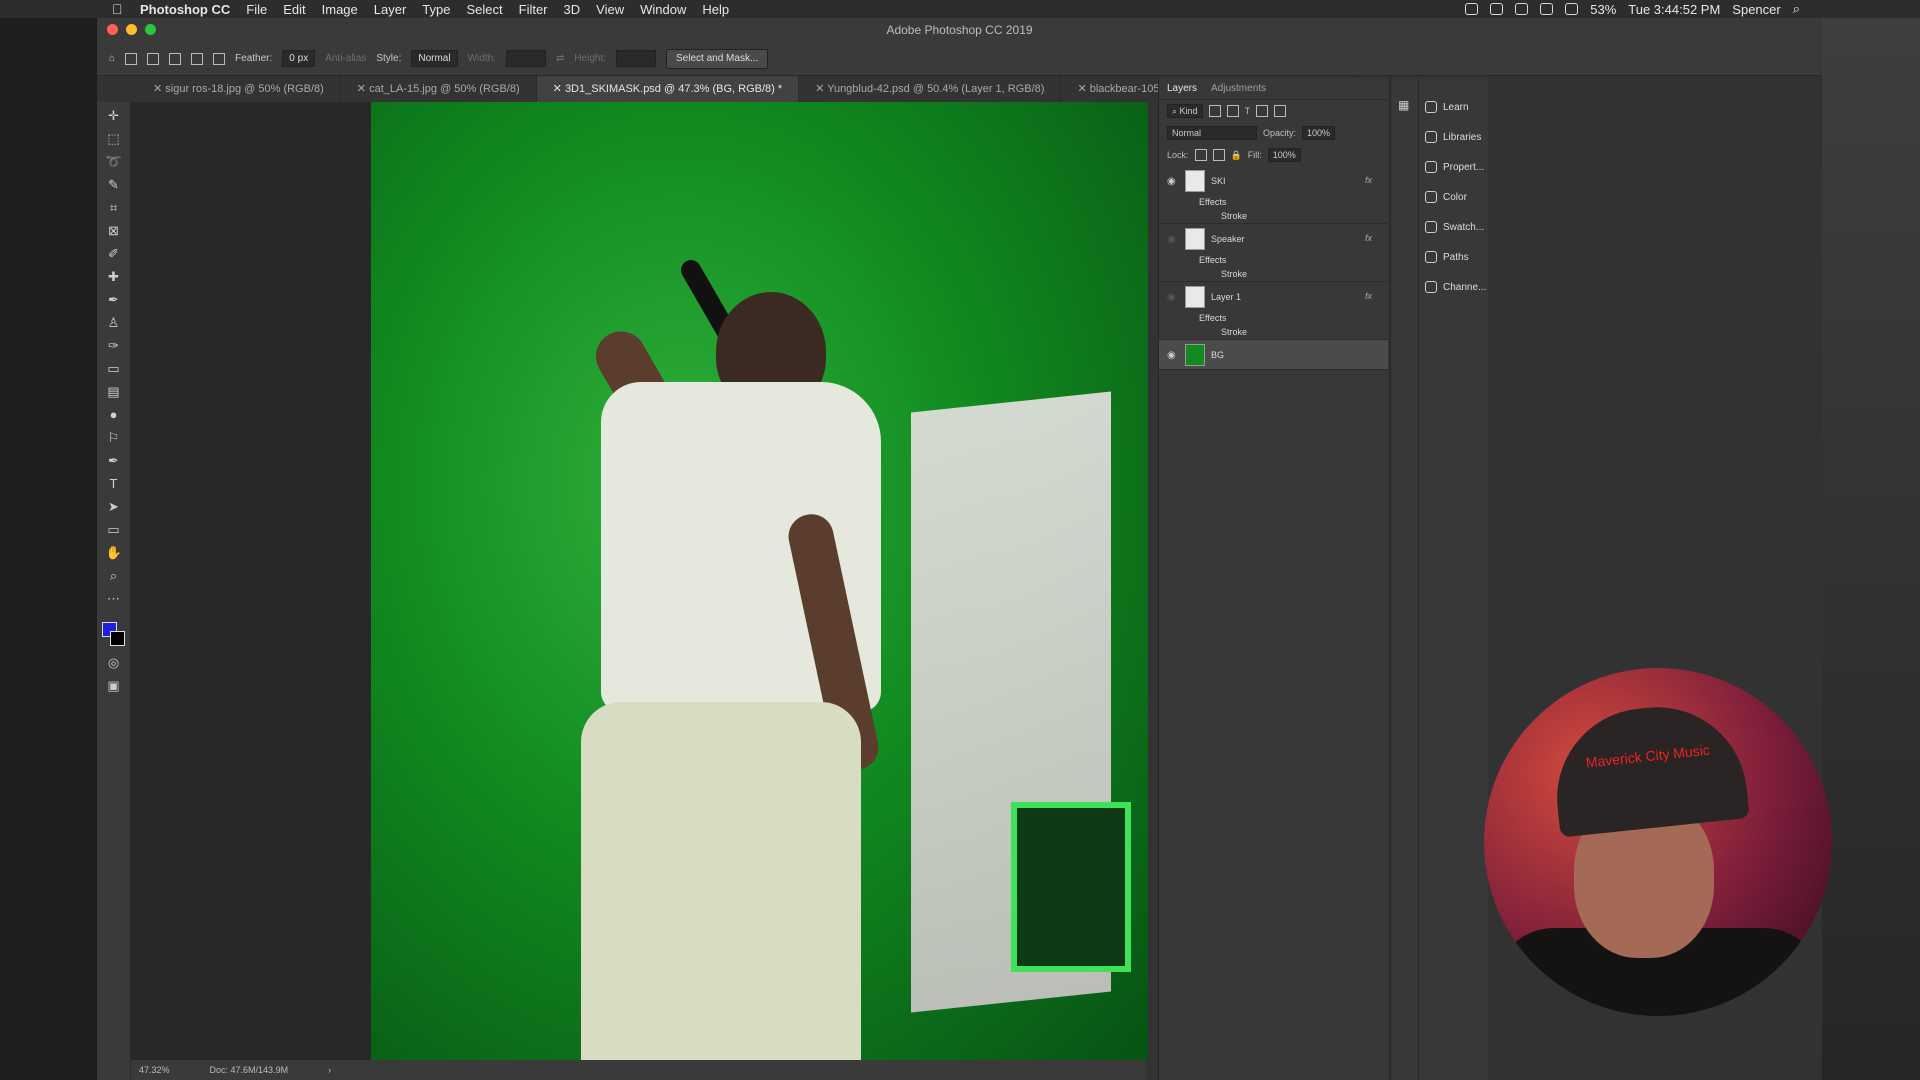 This screenshot has height=1080, width=1920. What do you see at coordinates (390, 9) in the screenshot?
I see `menu-layer: Layer` at bounding box center [390, 9].